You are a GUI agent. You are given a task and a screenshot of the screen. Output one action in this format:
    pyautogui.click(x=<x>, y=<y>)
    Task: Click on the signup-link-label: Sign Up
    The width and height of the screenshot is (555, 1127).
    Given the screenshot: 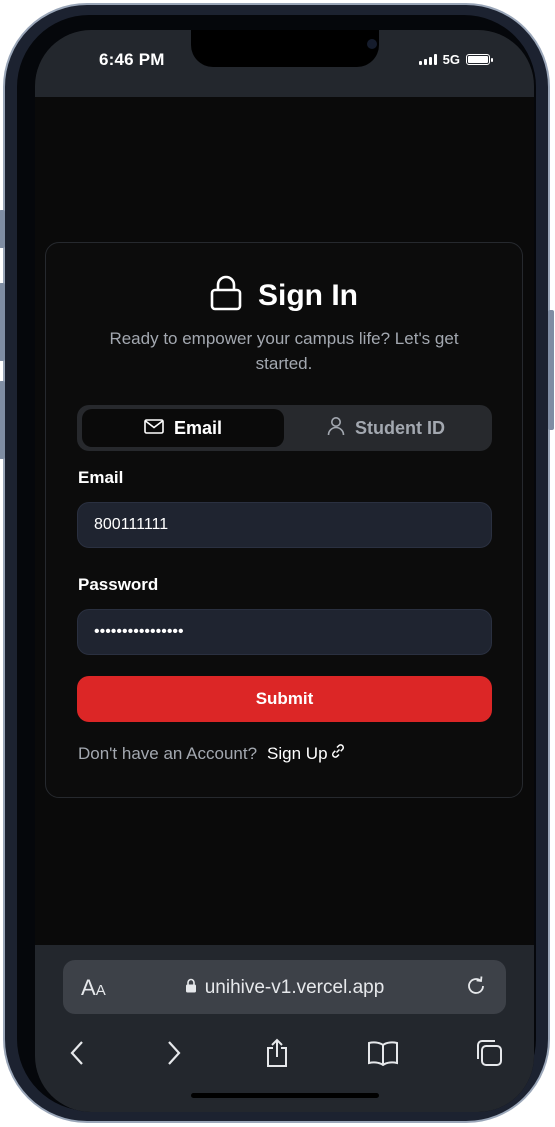 What is the action you would take?
    pyautogui.click(x=297, y=753)
    